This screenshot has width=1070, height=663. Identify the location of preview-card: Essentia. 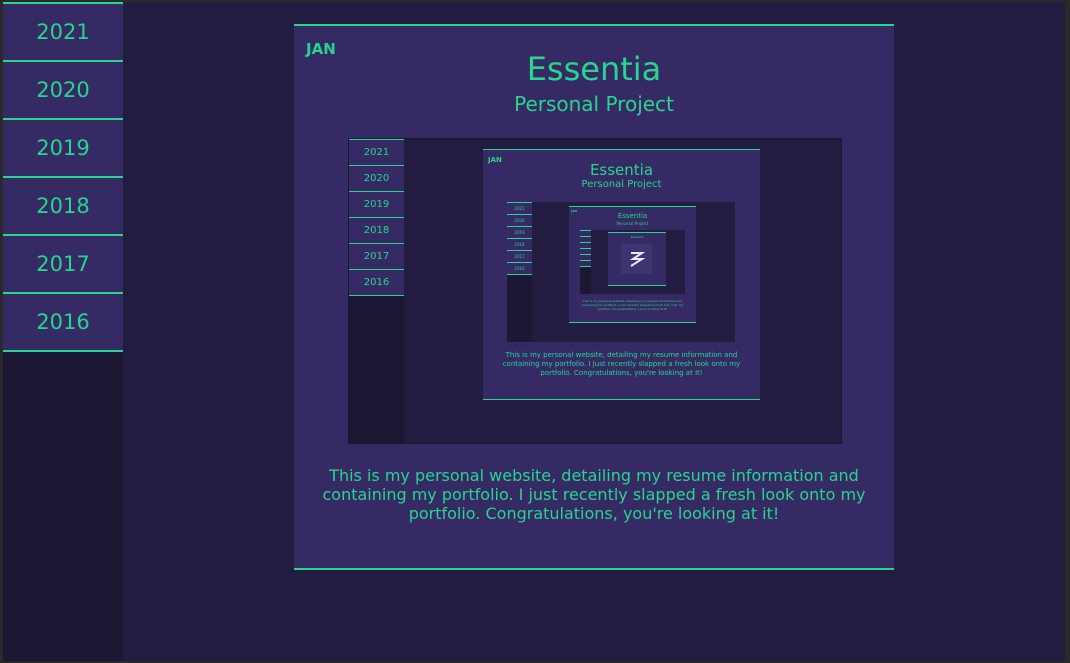
(637, 259).